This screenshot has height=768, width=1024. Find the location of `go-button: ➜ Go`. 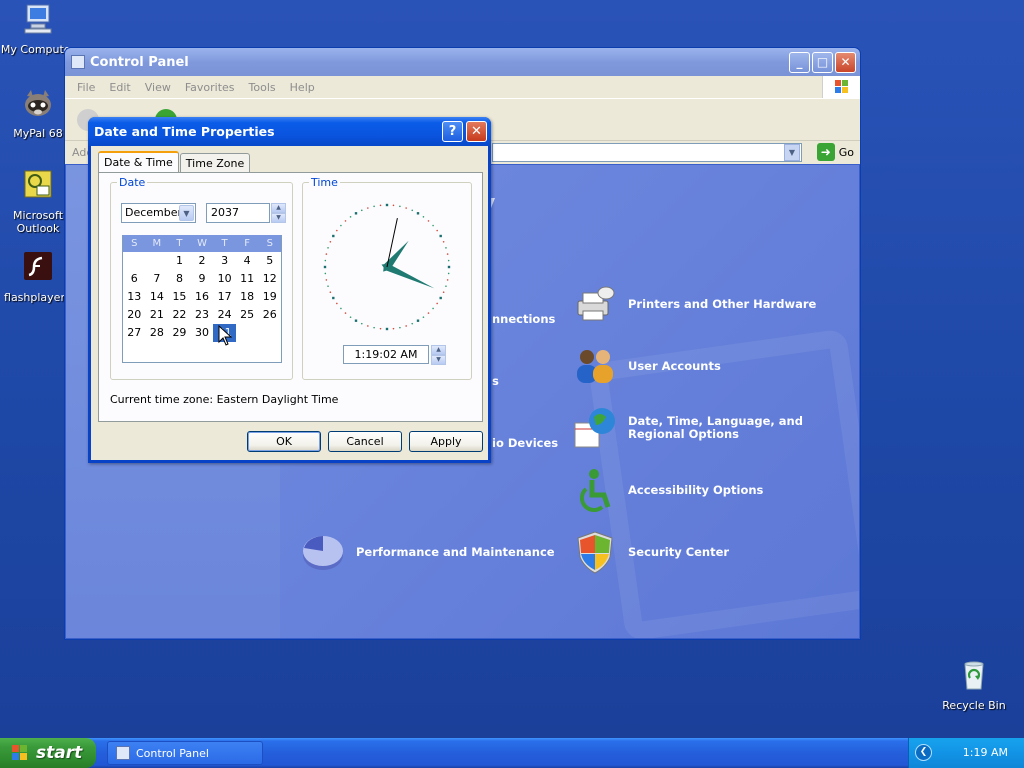

go-button: ➜ Go is located at coordinates (835, 152).